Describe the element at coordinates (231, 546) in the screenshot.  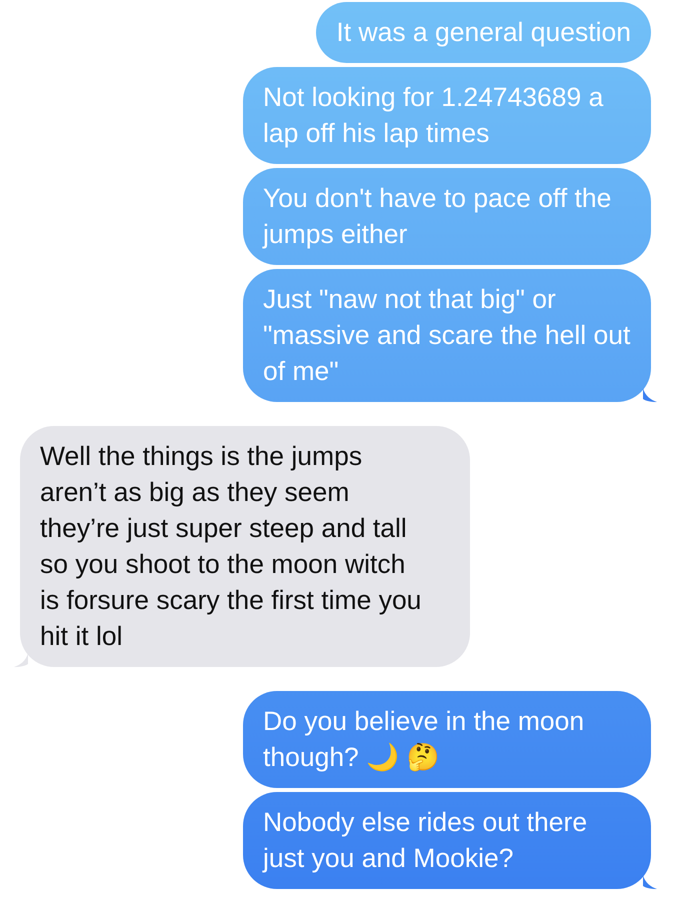
I see `message-text: Well the things is the jumps aren’t as big as they seem they’re just super steep and tall so you shoot to the moon witch is forsure scary the first time you hit it lol` at that location.